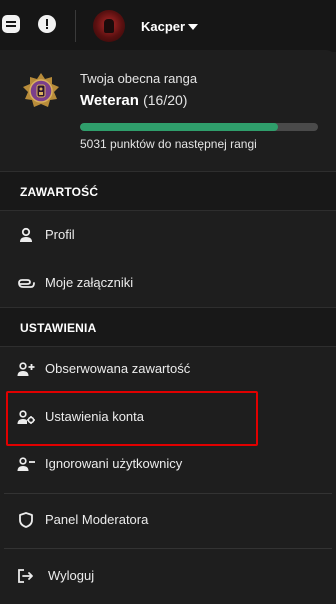 This screenshot has height=604, width=336. Describe the element at coordinates (114, 463) in the screenshot. I see `menu-item-label: Ignorowani użytkownicy` at that location.